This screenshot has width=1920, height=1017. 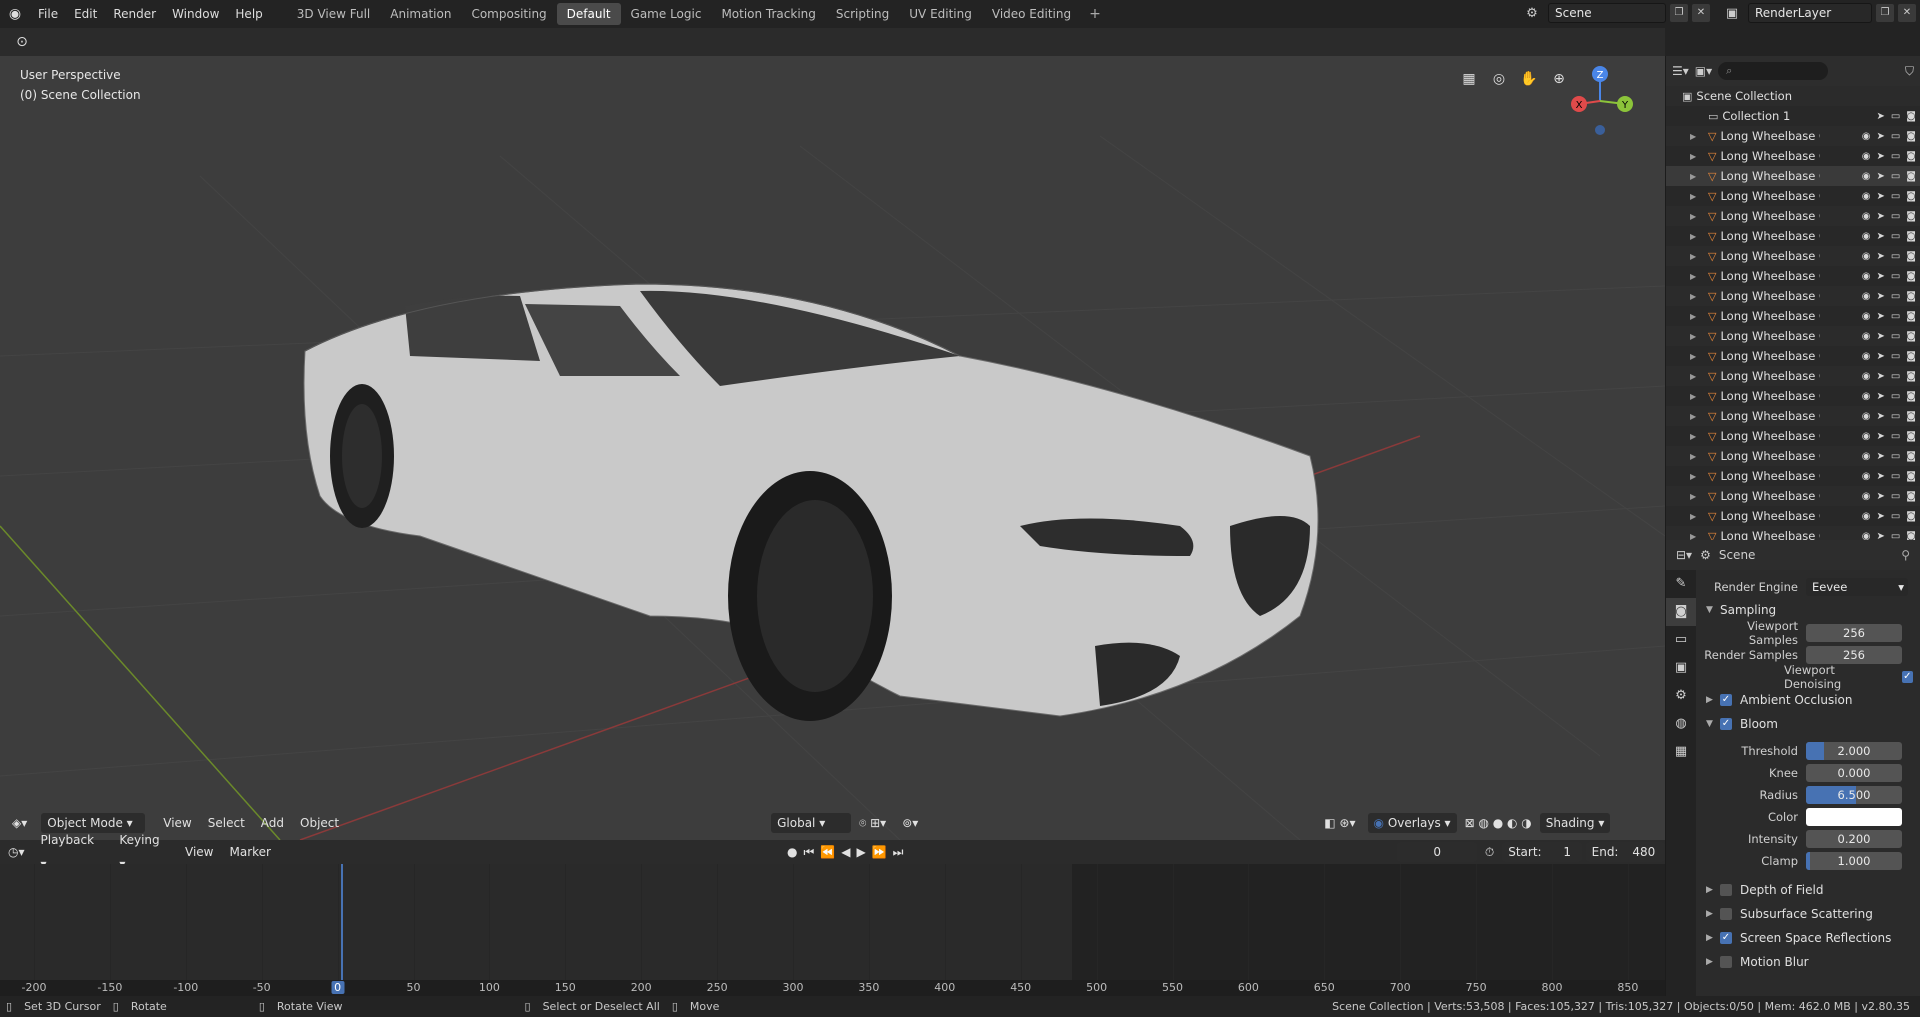 I want to click on menu-help: Help, so click(x=248, y=14).